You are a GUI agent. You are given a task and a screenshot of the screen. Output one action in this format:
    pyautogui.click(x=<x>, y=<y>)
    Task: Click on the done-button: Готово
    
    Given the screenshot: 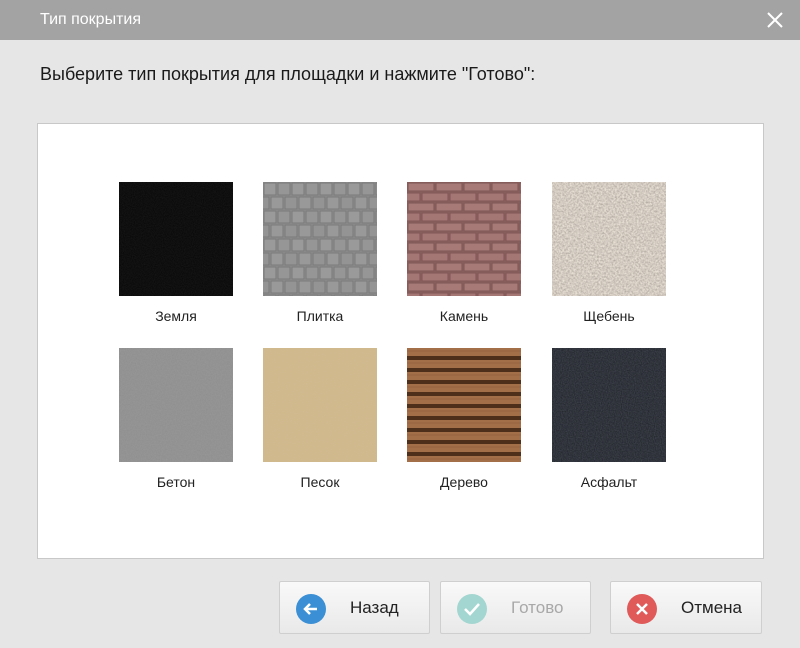 What is the action you would take?
    pyautogui.click(x=515, y=607)
    